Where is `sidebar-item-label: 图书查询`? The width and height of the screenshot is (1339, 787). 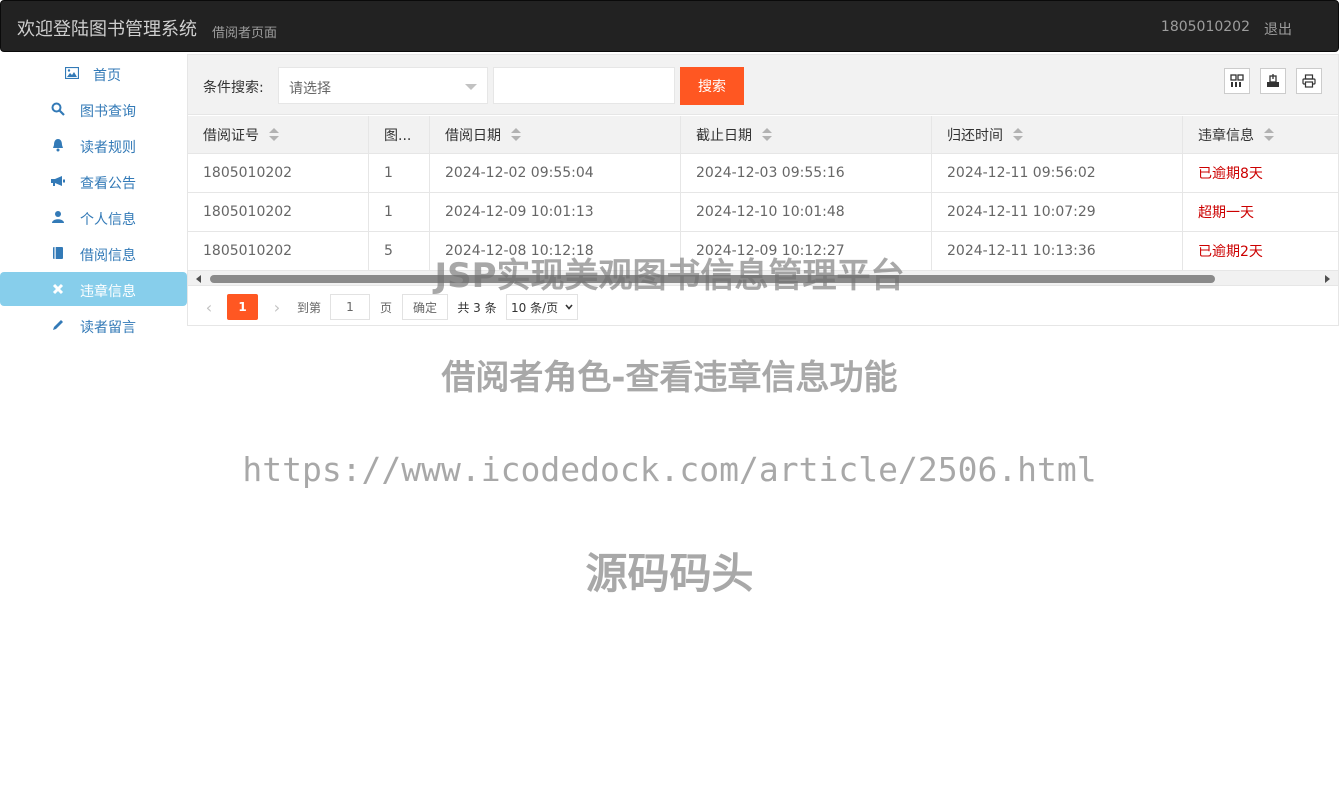
sidebar-item-label: 图书查询 is located at coordinates (108, 112).